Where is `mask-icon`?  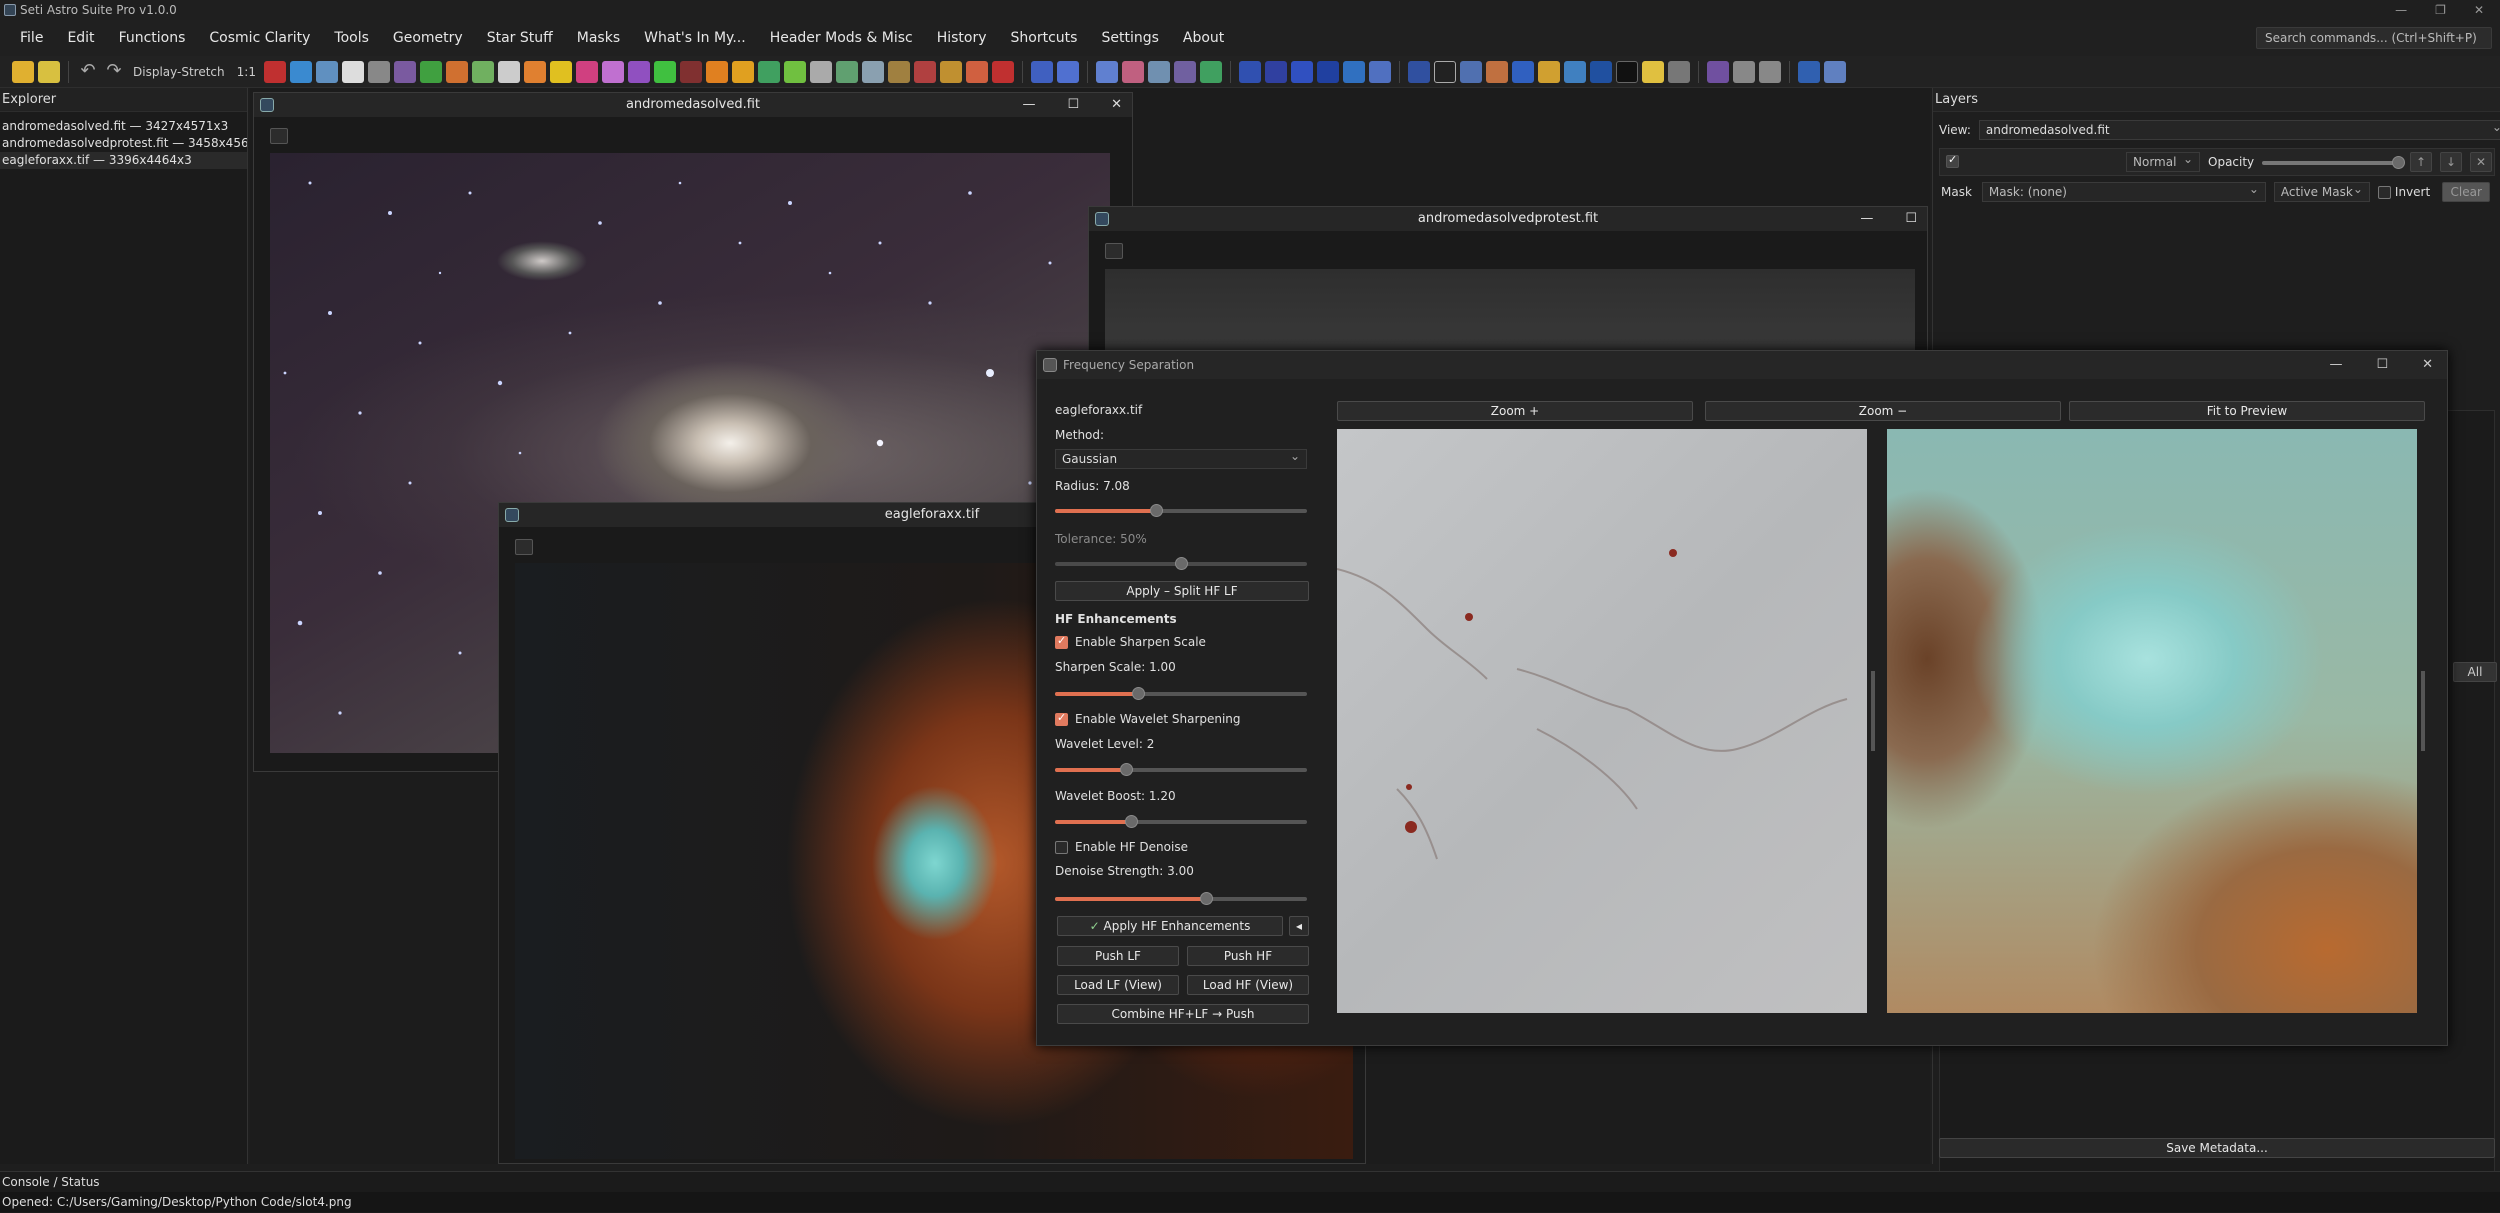 mask-icon is located at coordinates (1002, 71).